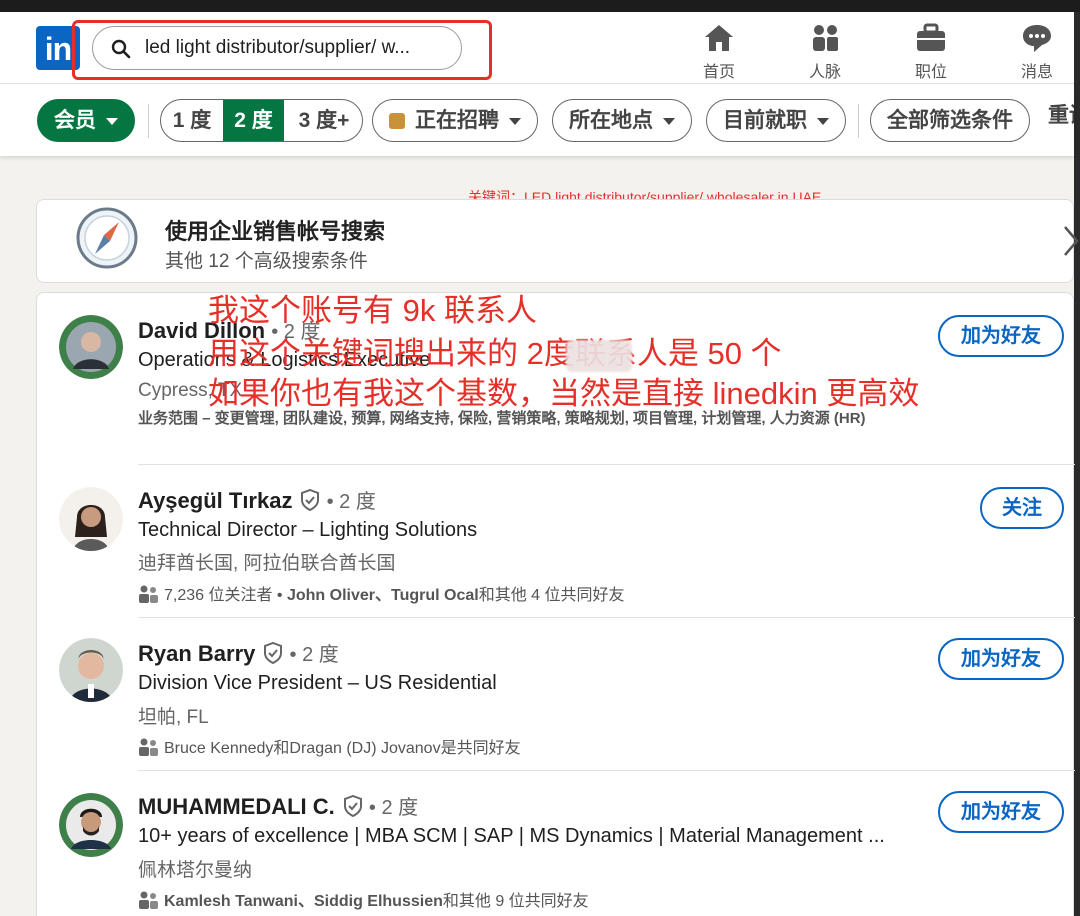 The image size is (1080, 916). I want to click on hiring-filter-label: 正在招聘, so click(457, 120).